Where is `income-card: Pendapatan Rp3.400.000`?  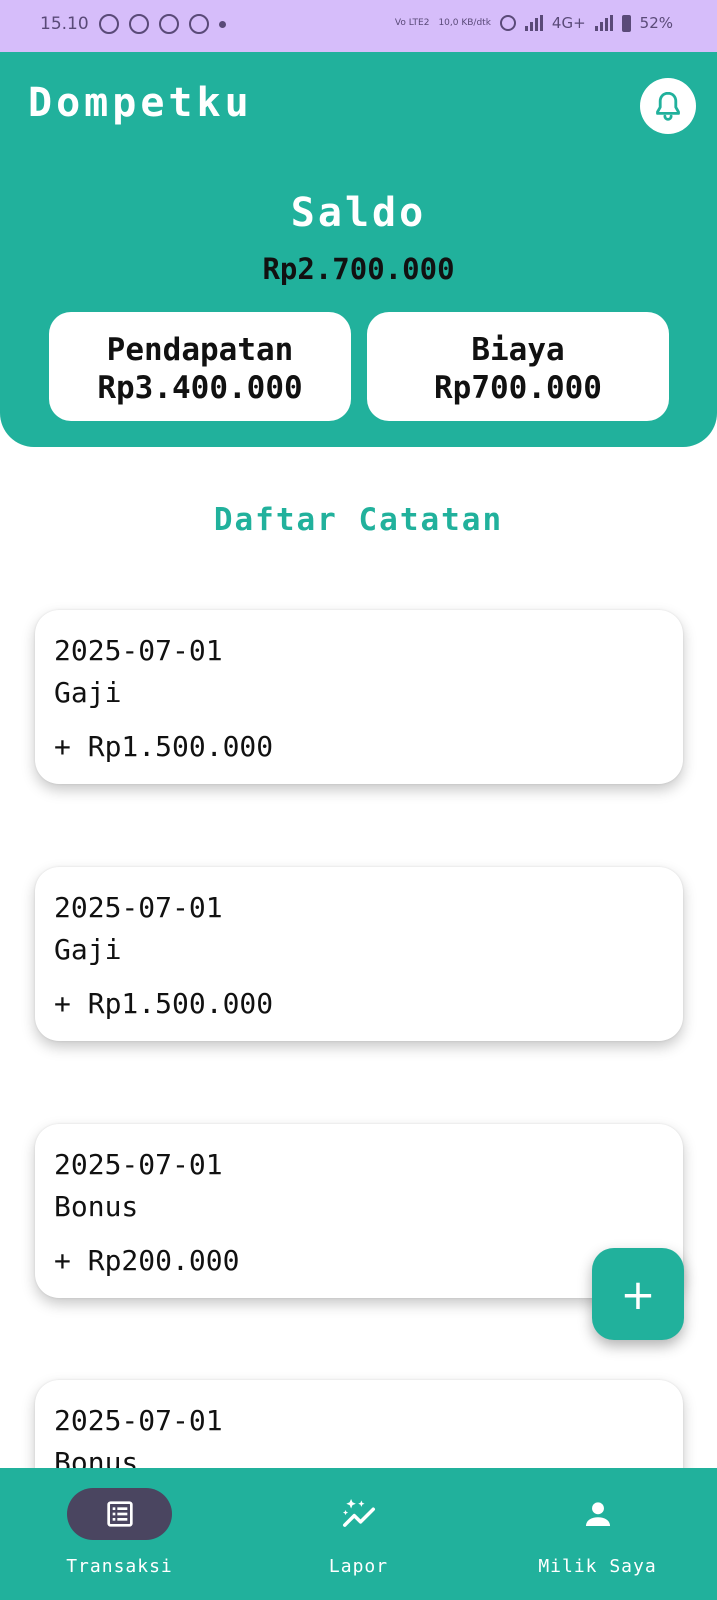
income-card: Pendapatan Rp3.400.000 is located at coordinates (200, 366).